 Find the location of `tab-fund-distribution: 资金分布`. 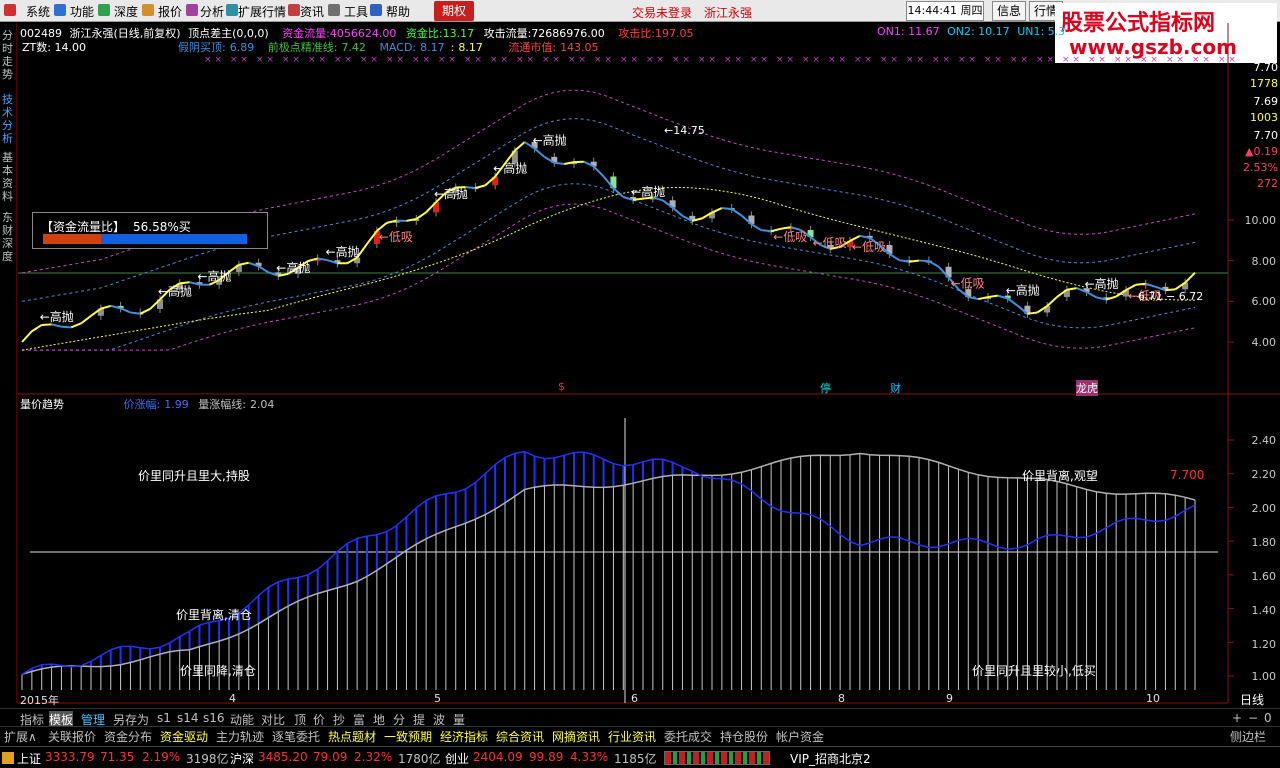

tab-fund-distribution: 资金分布 is located at coordinates (128, 736).